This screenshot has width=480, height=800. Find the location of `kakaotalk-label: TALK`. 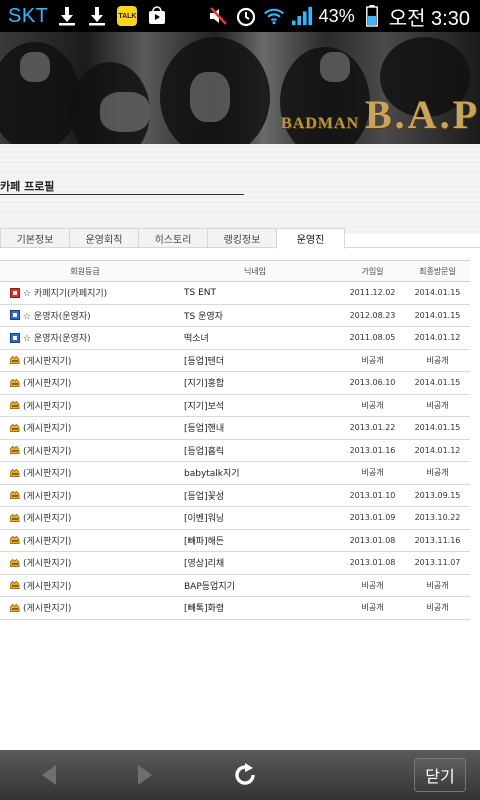

kakaotalk-label: TALK is located at coordinates (127, 16).